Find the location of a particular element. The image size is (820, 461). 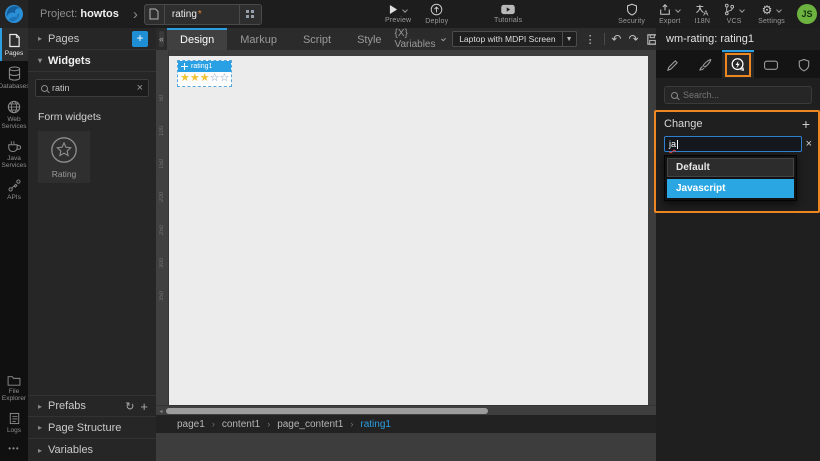

selected-widget-title: wm-rating: rating1 is located at coordinates (710, 39).